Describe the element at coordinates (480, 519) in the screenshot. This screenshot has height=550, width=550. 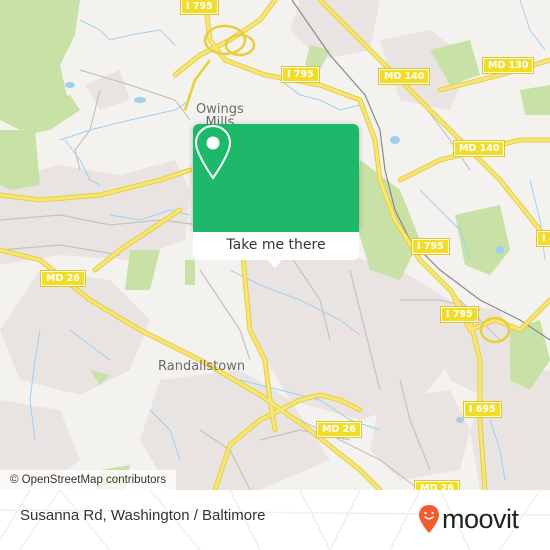
I see `moovit-wordmark: moovit` at that location.